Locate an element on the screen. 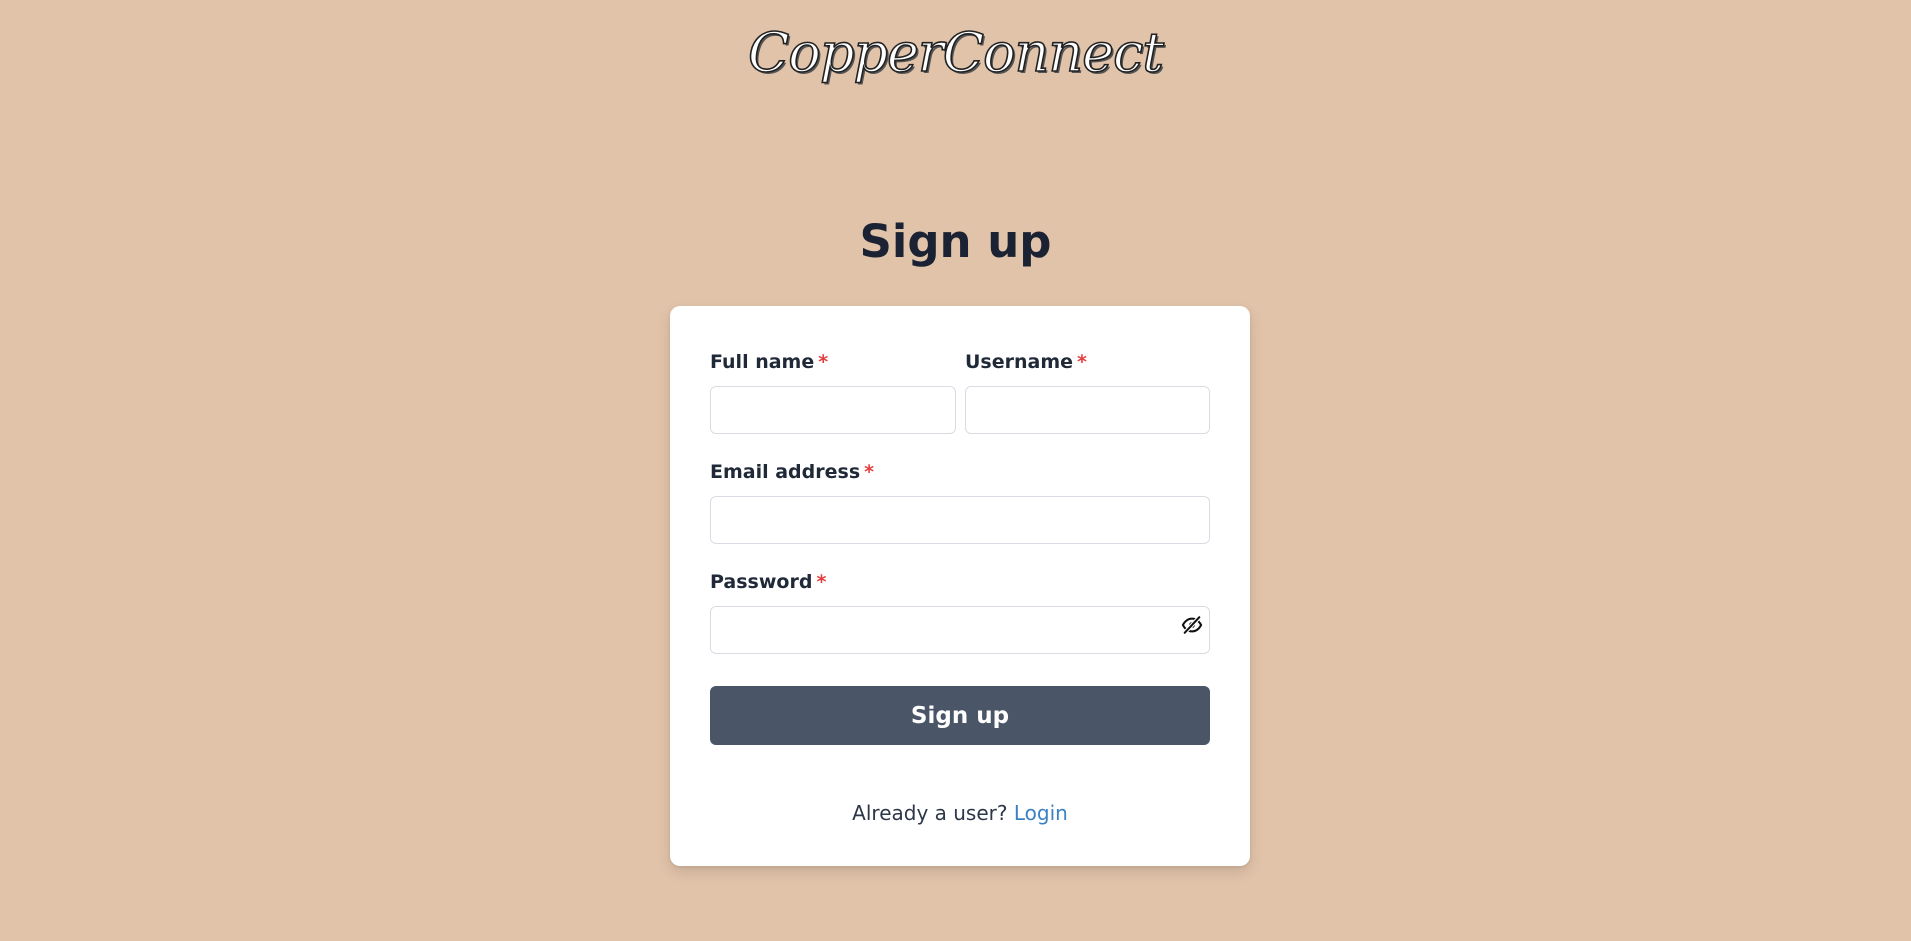 This screenshot has width=1911, height=941. brand-logo: CopperConnect is located at coordinates (956, 52).